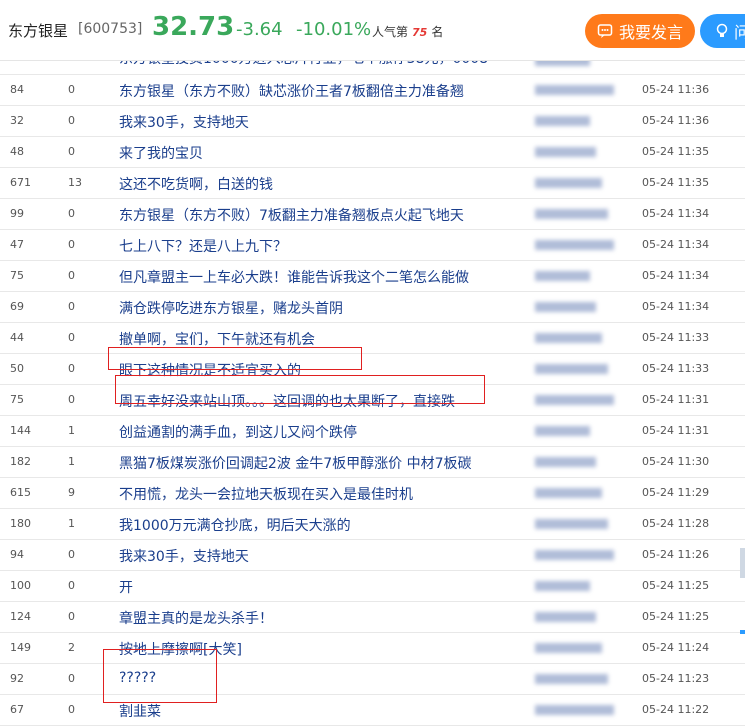  I want to click on post-time: 05-24 11:25, so click(676, 616).